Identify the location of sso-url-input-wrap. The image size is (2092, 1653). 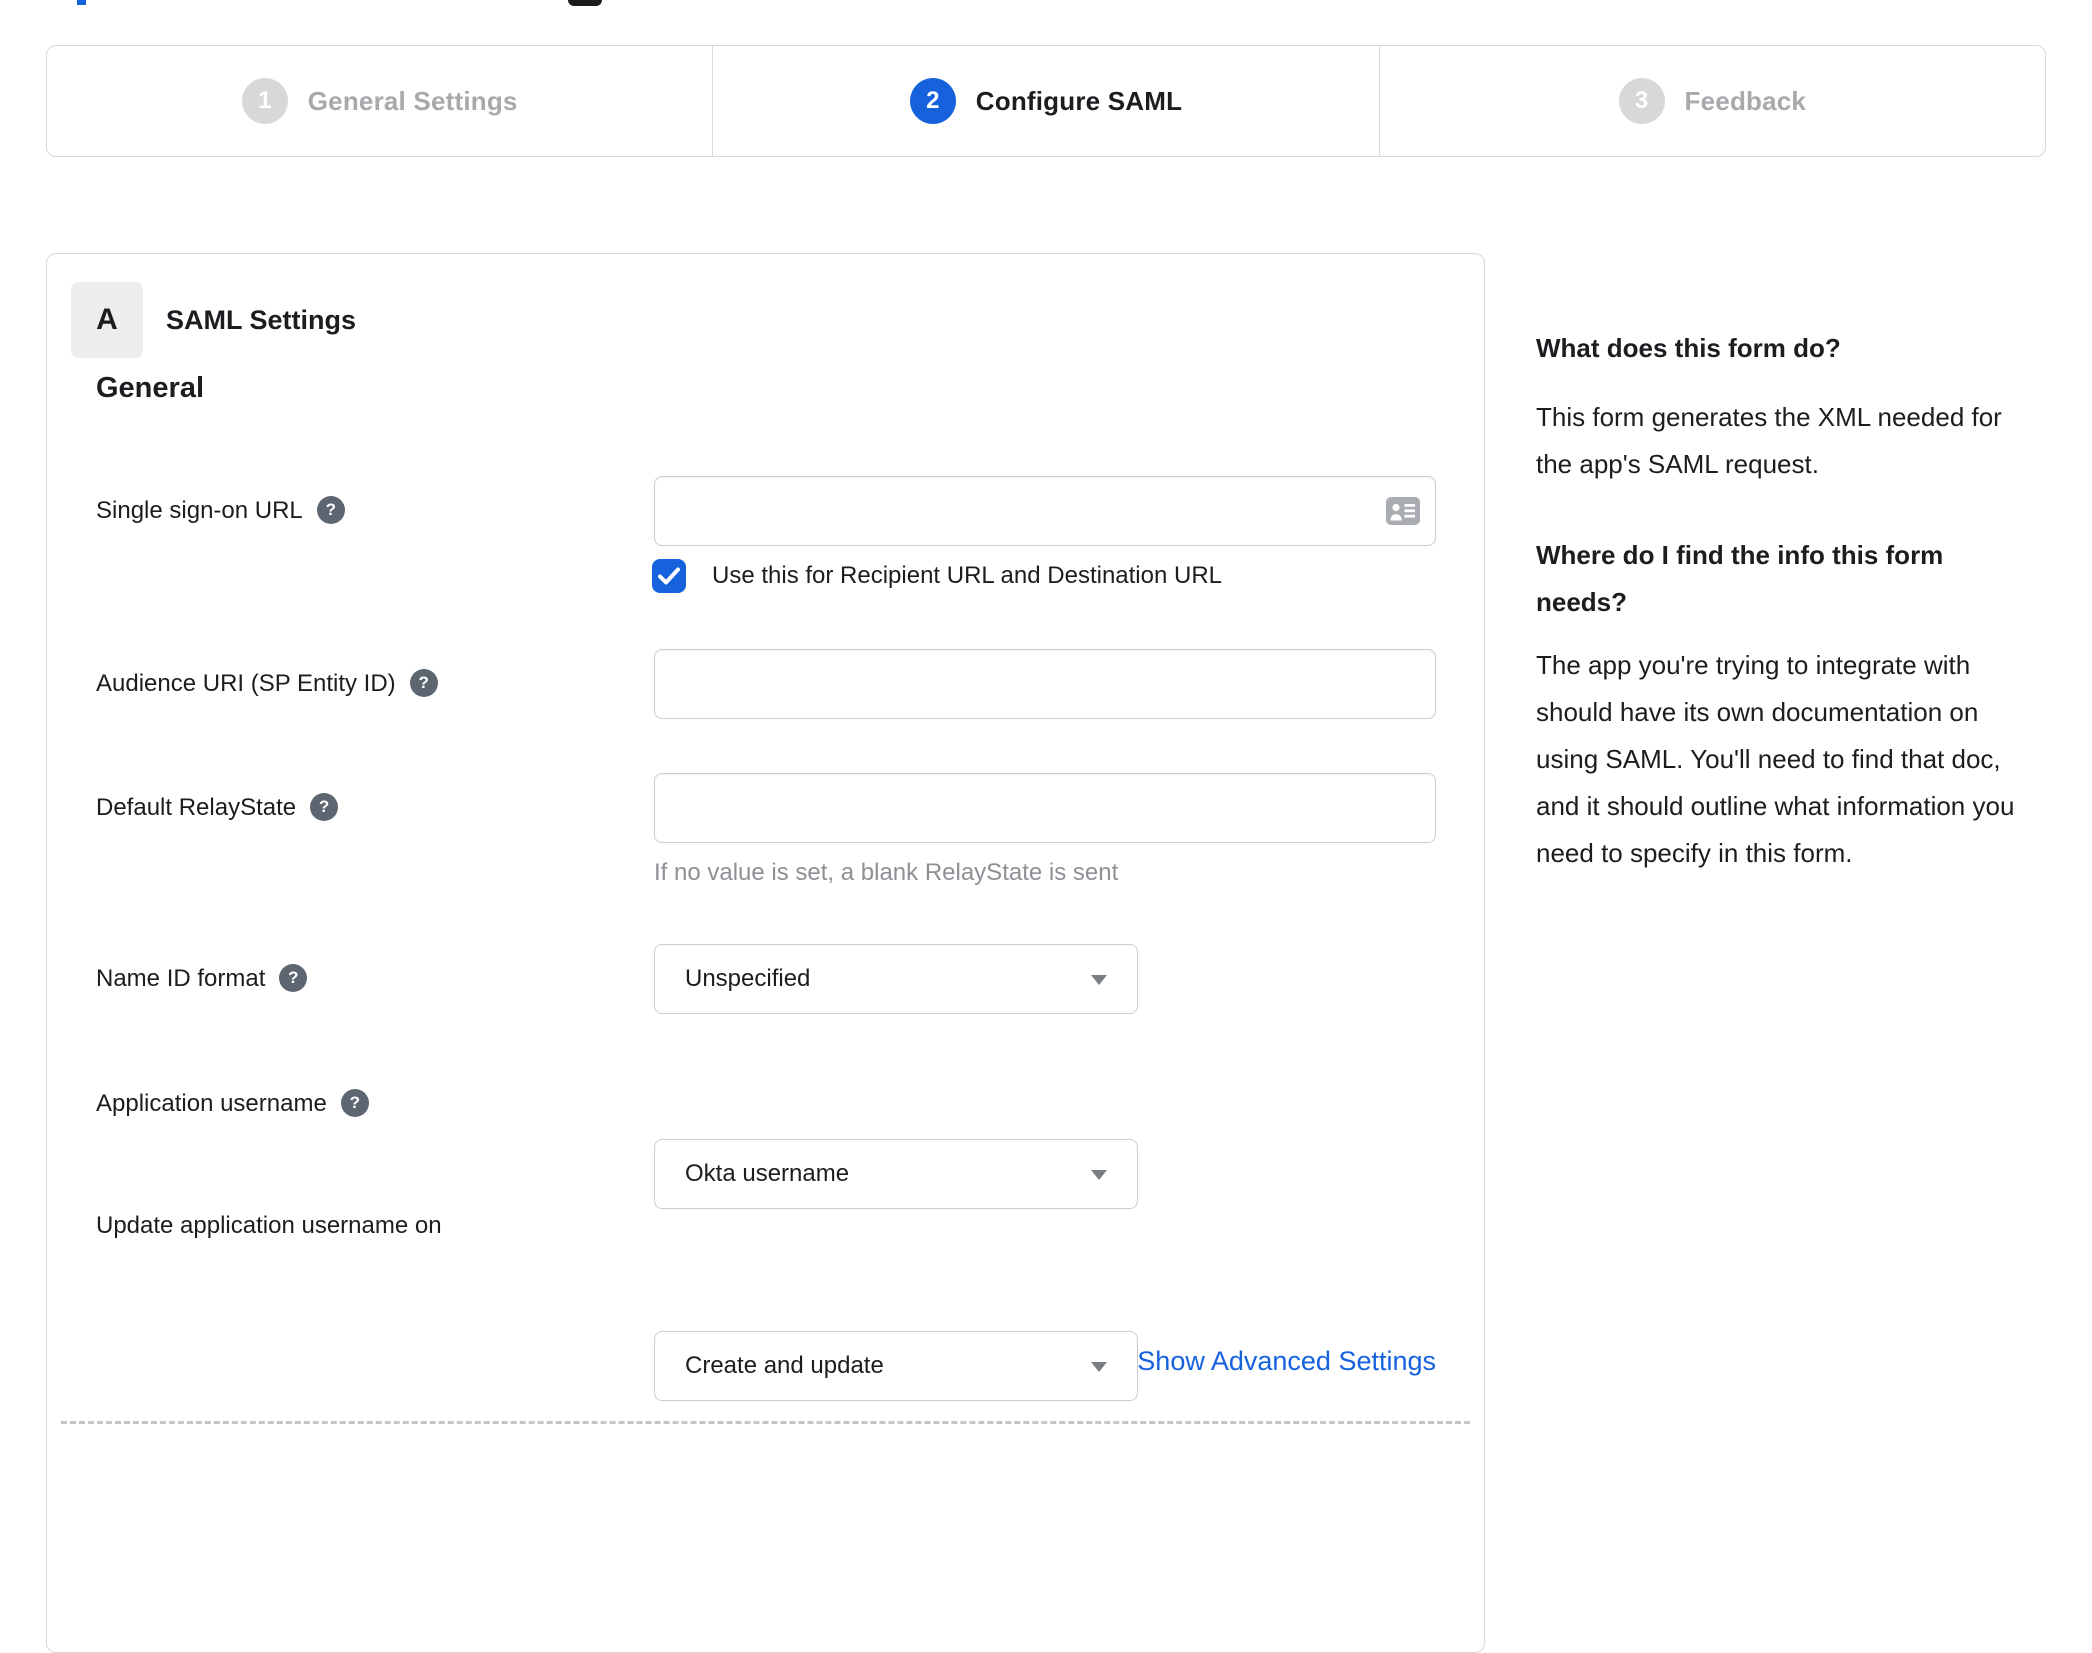
(1045, 511).